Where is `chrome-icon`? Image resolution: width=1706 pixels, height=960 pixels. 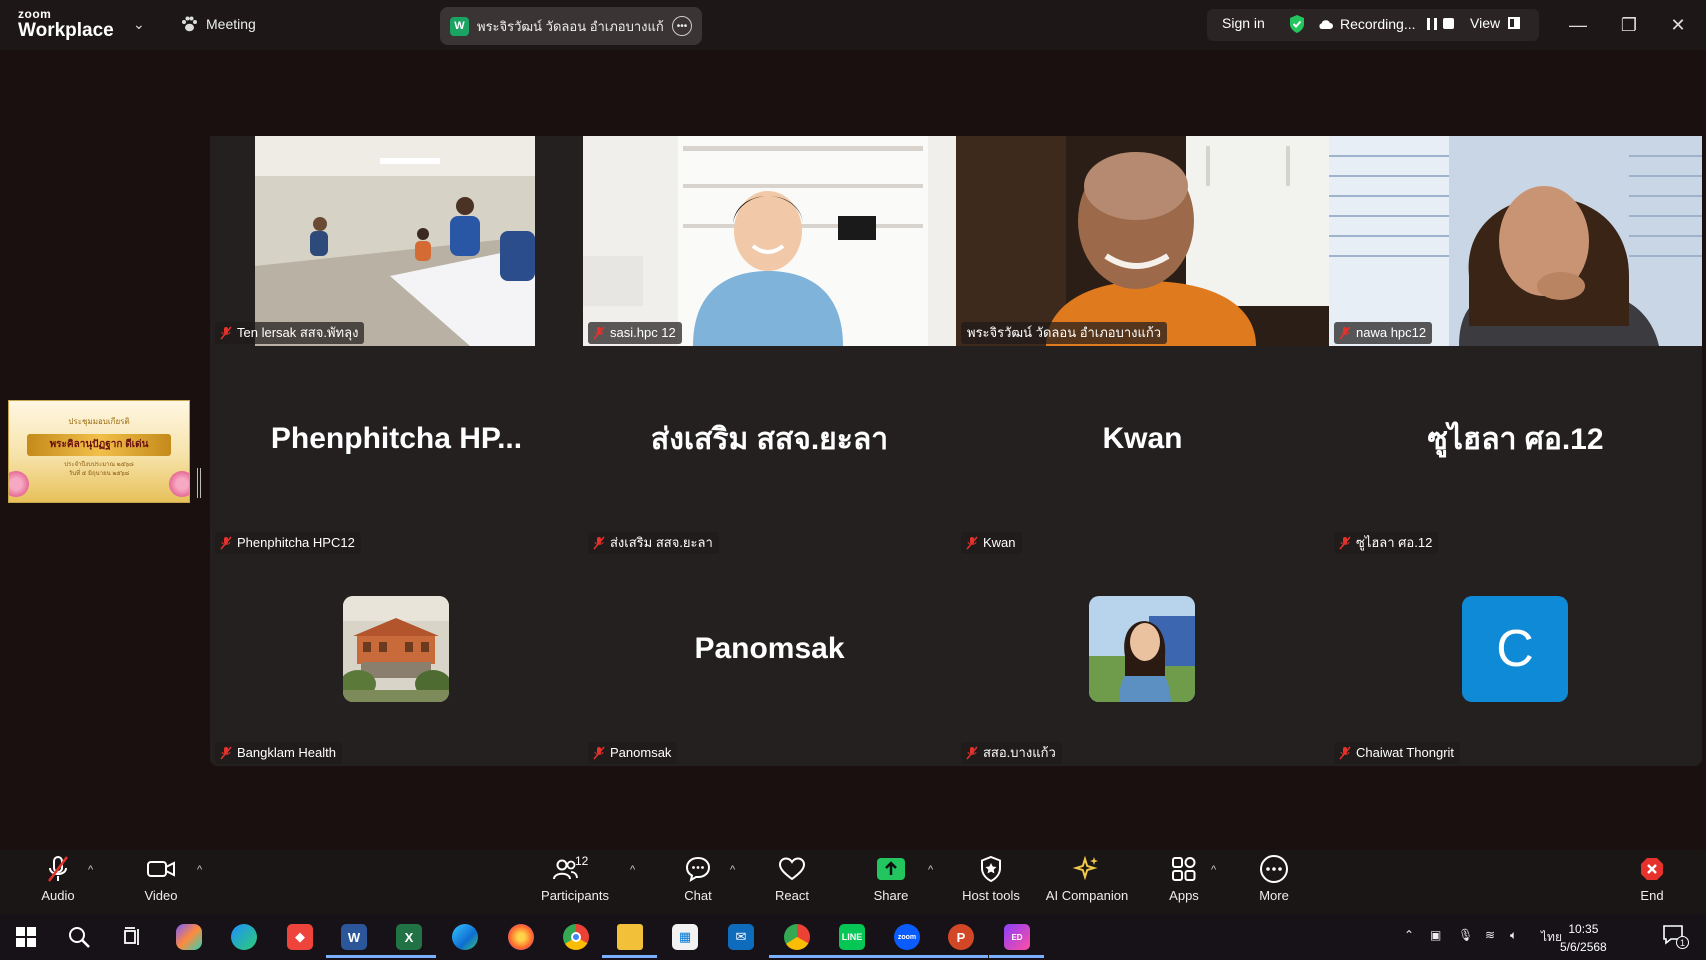 chrome-icon is located at coordinates (576, 937).